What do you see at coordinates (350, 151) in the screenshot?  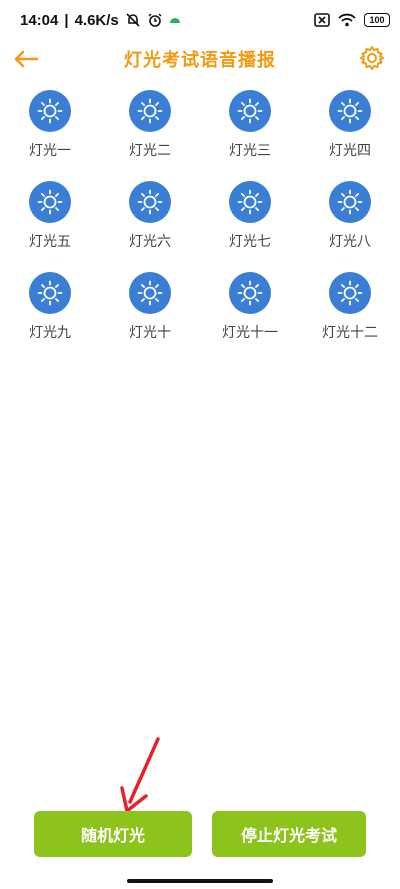 I see `light-label: 灯光四` at bounding box center [350, 151].